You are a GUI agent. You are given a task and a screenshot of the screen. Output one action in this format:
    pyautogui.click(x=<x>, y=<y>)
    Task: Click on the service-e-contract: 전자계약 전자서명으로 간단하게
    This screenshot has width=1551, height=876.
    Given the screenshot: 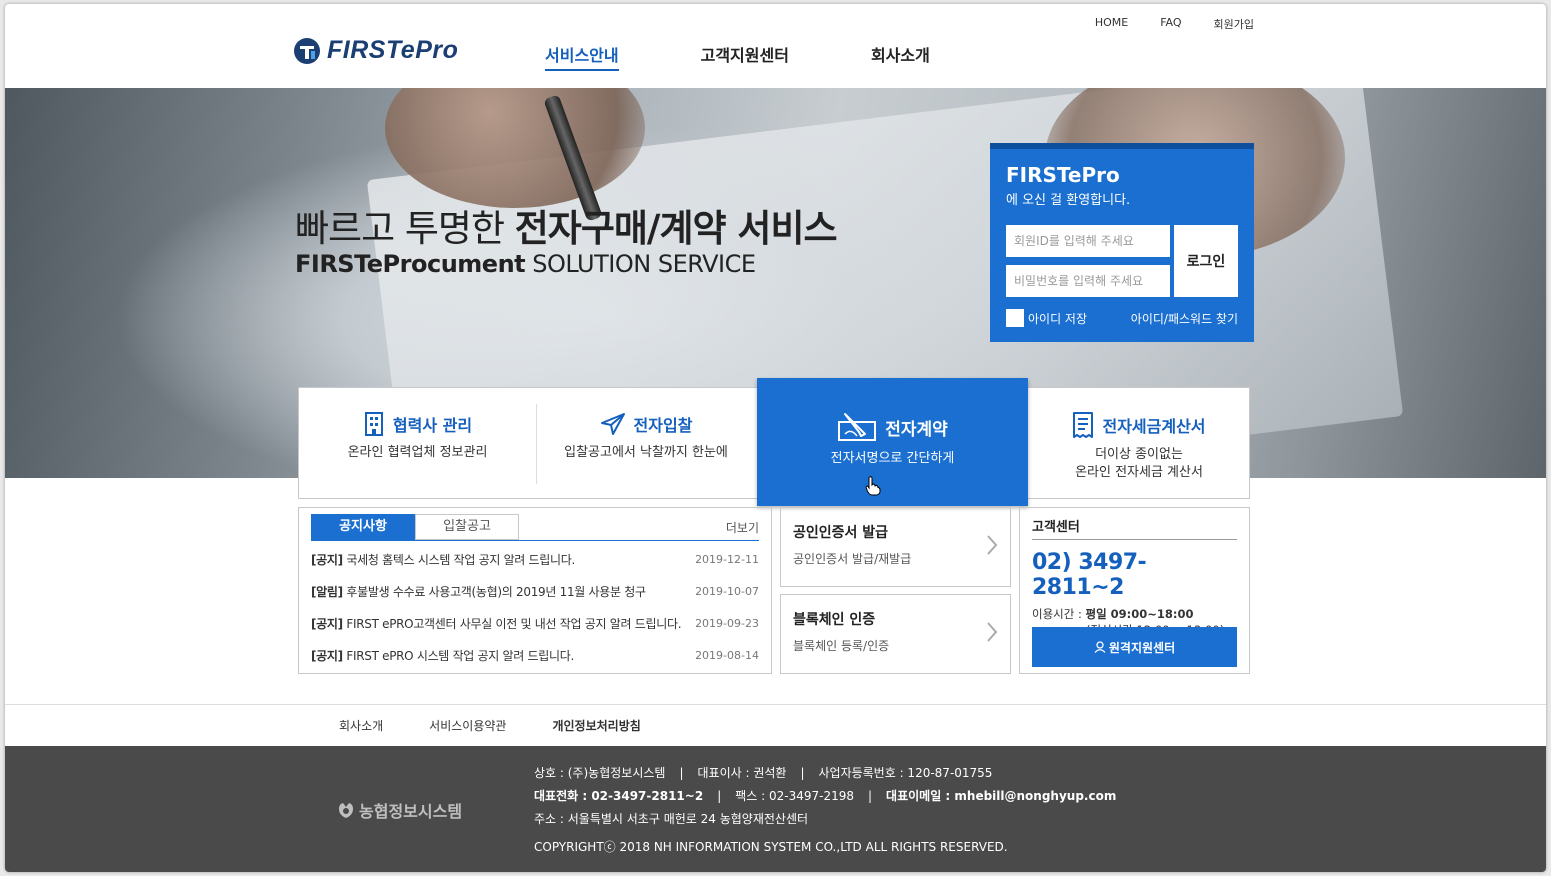 What is the action you would take?
    pyautogui.click(x=892, y=442)
    